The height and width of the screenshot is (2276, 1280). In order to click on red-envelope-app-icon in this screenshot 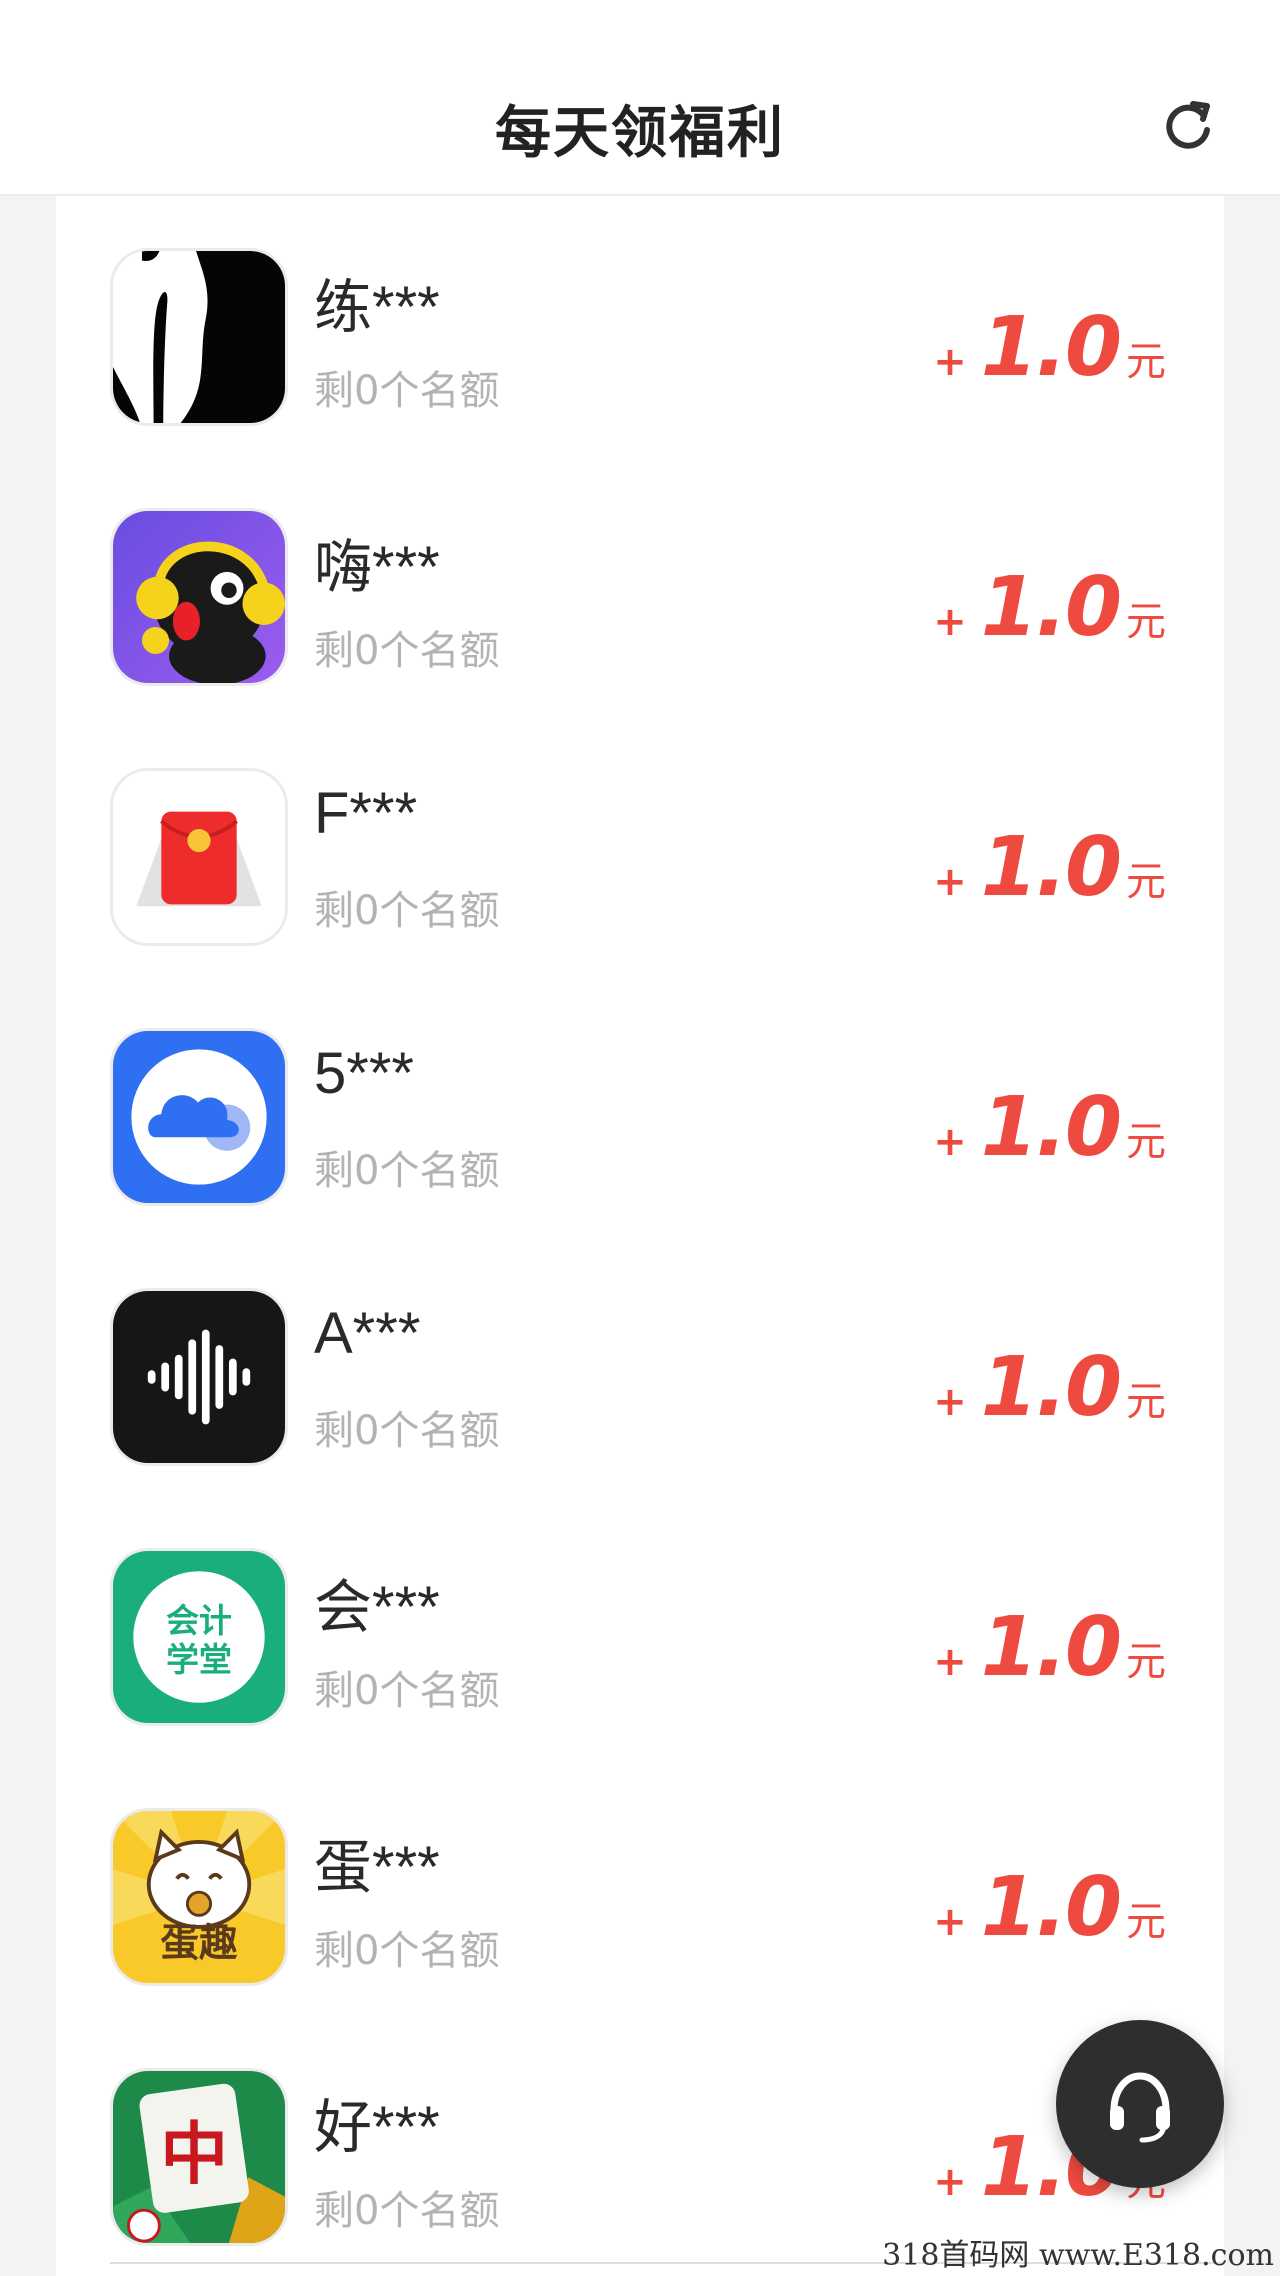, I will do `click(199, 857)`.